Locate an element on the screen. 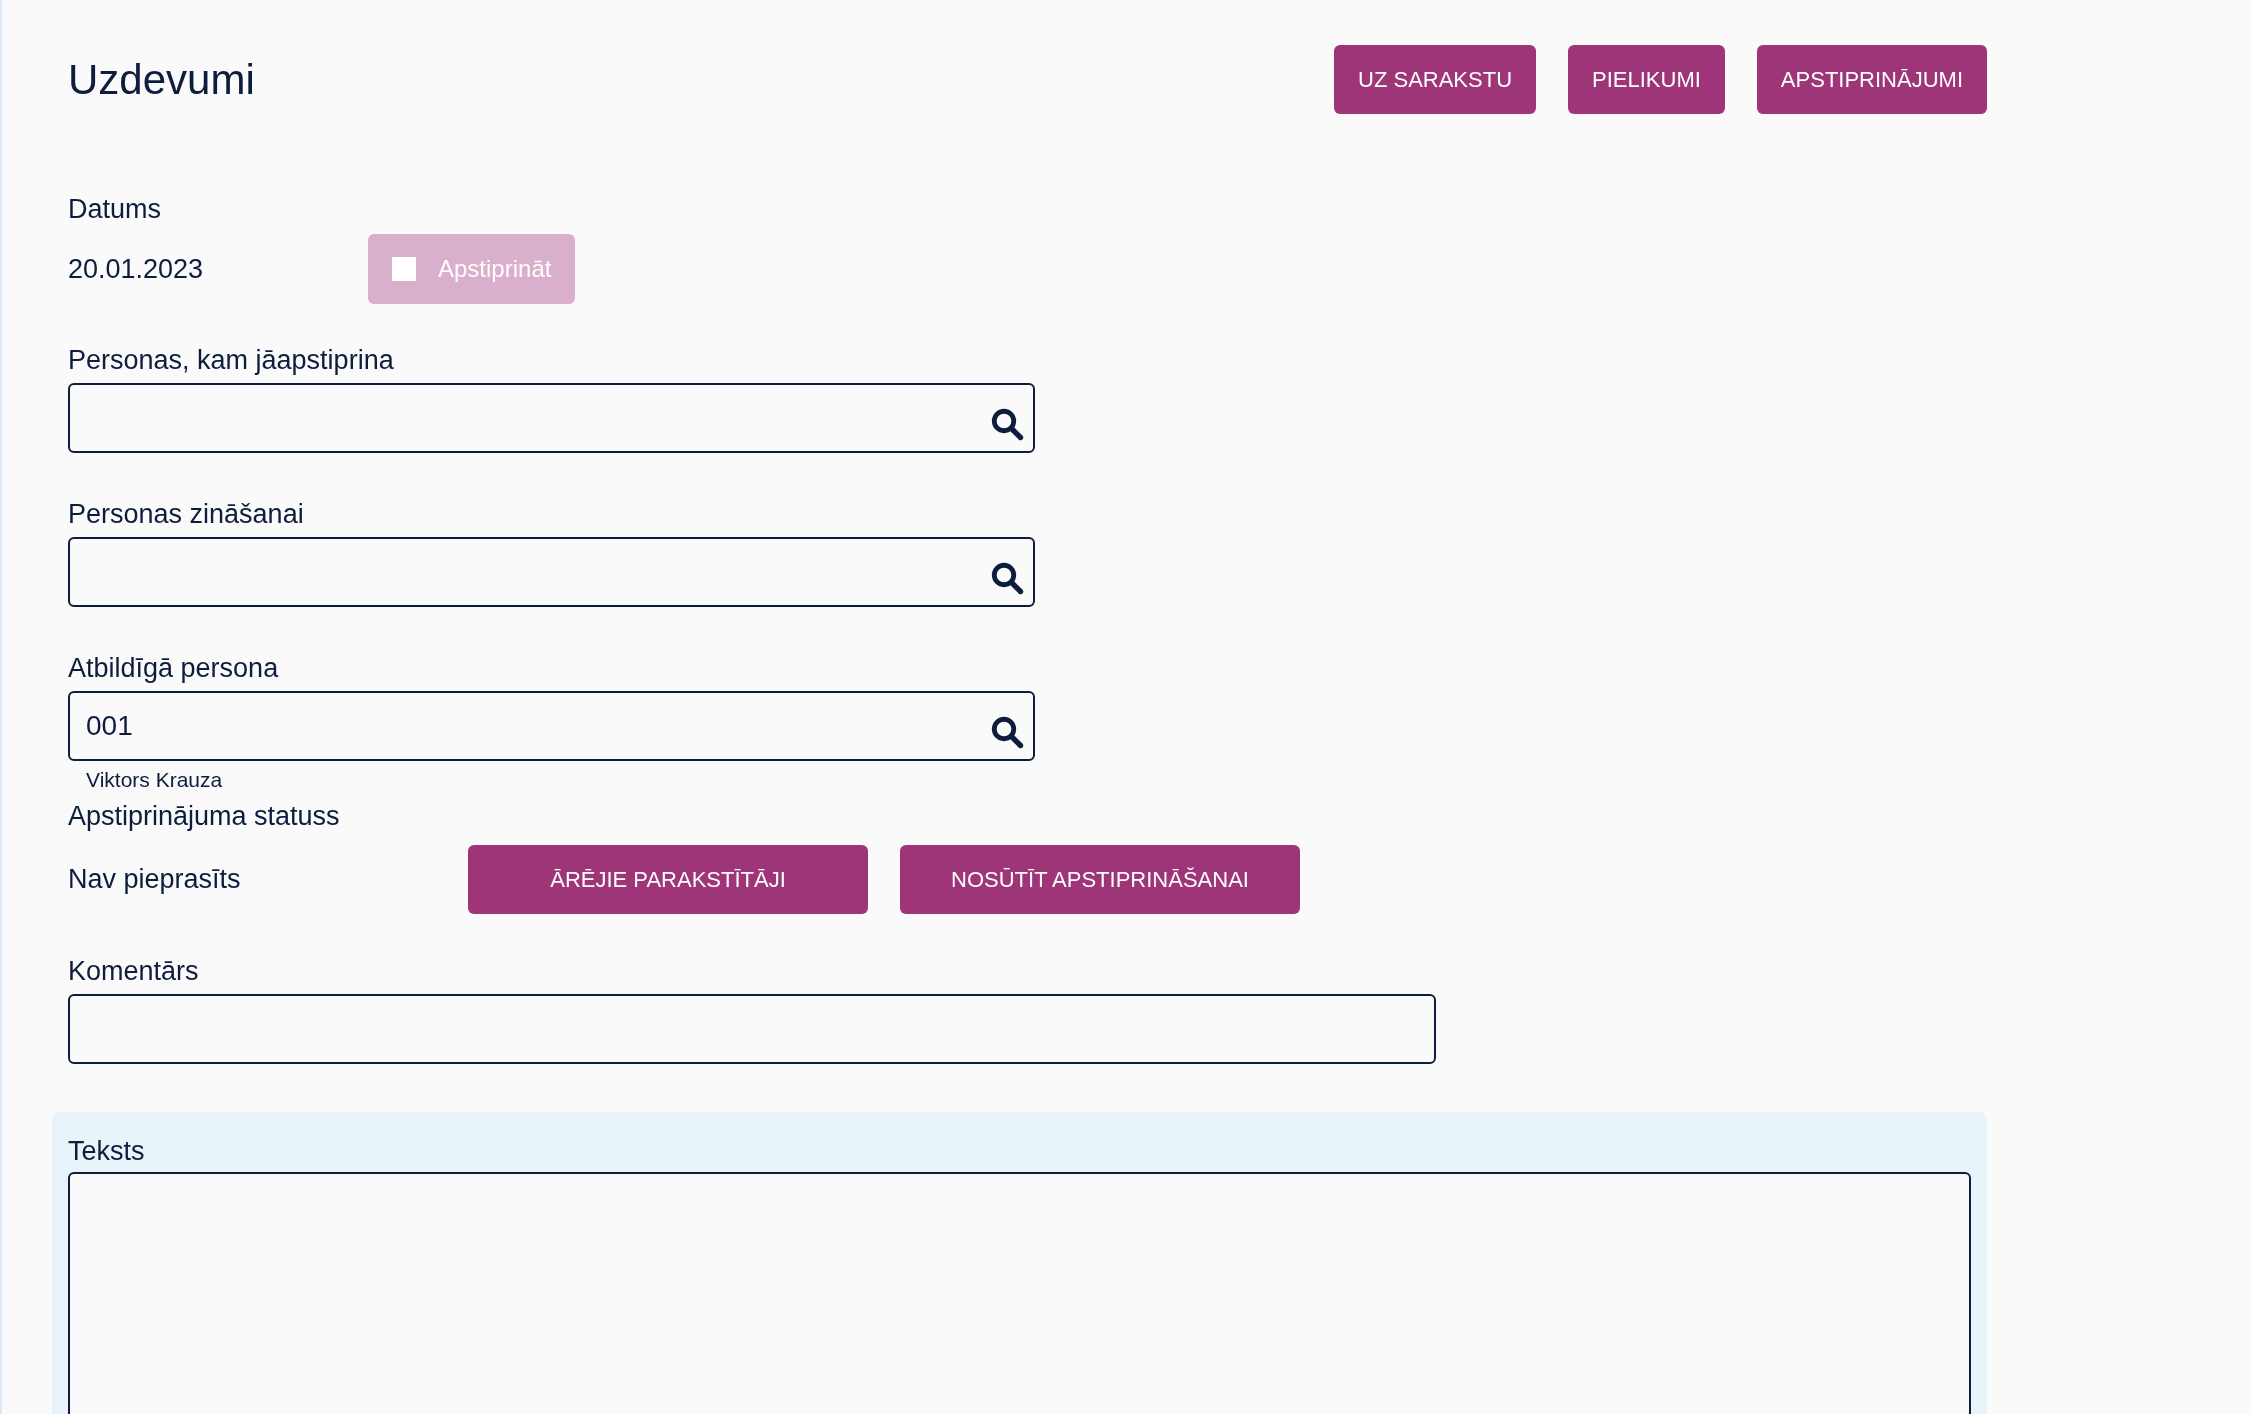 The image size is (2252, 1414). header-button: UZ SARAKSTU is located at coordinates (1435, 79).